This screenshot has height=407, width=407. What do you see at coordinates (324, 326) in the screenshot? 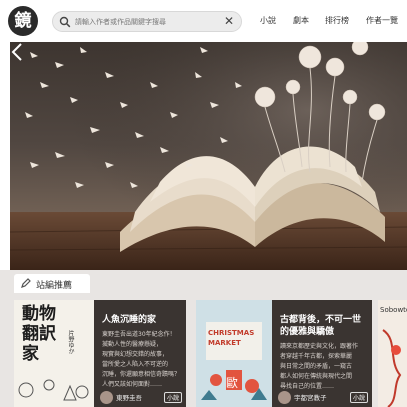
I see `book-title: 古都背後，不可一世的優雅與驕傲` at bounding box center [324, 326].